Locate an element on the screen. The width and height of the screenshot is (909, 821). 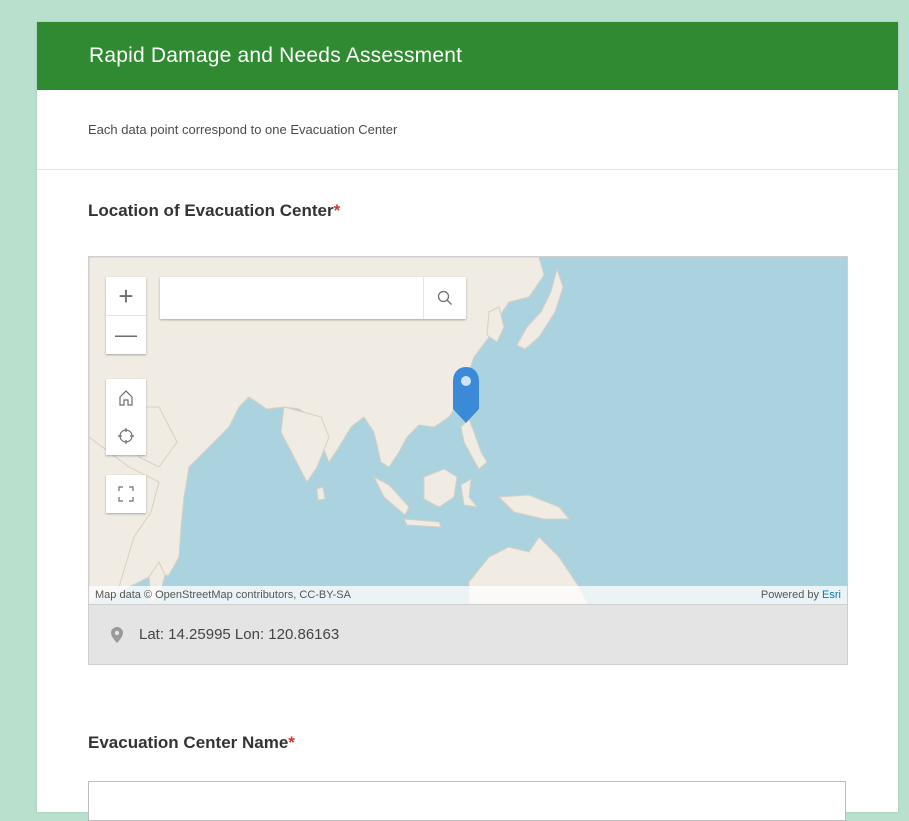
powered-by-text: Powered by is located at coordinates (791, 595).